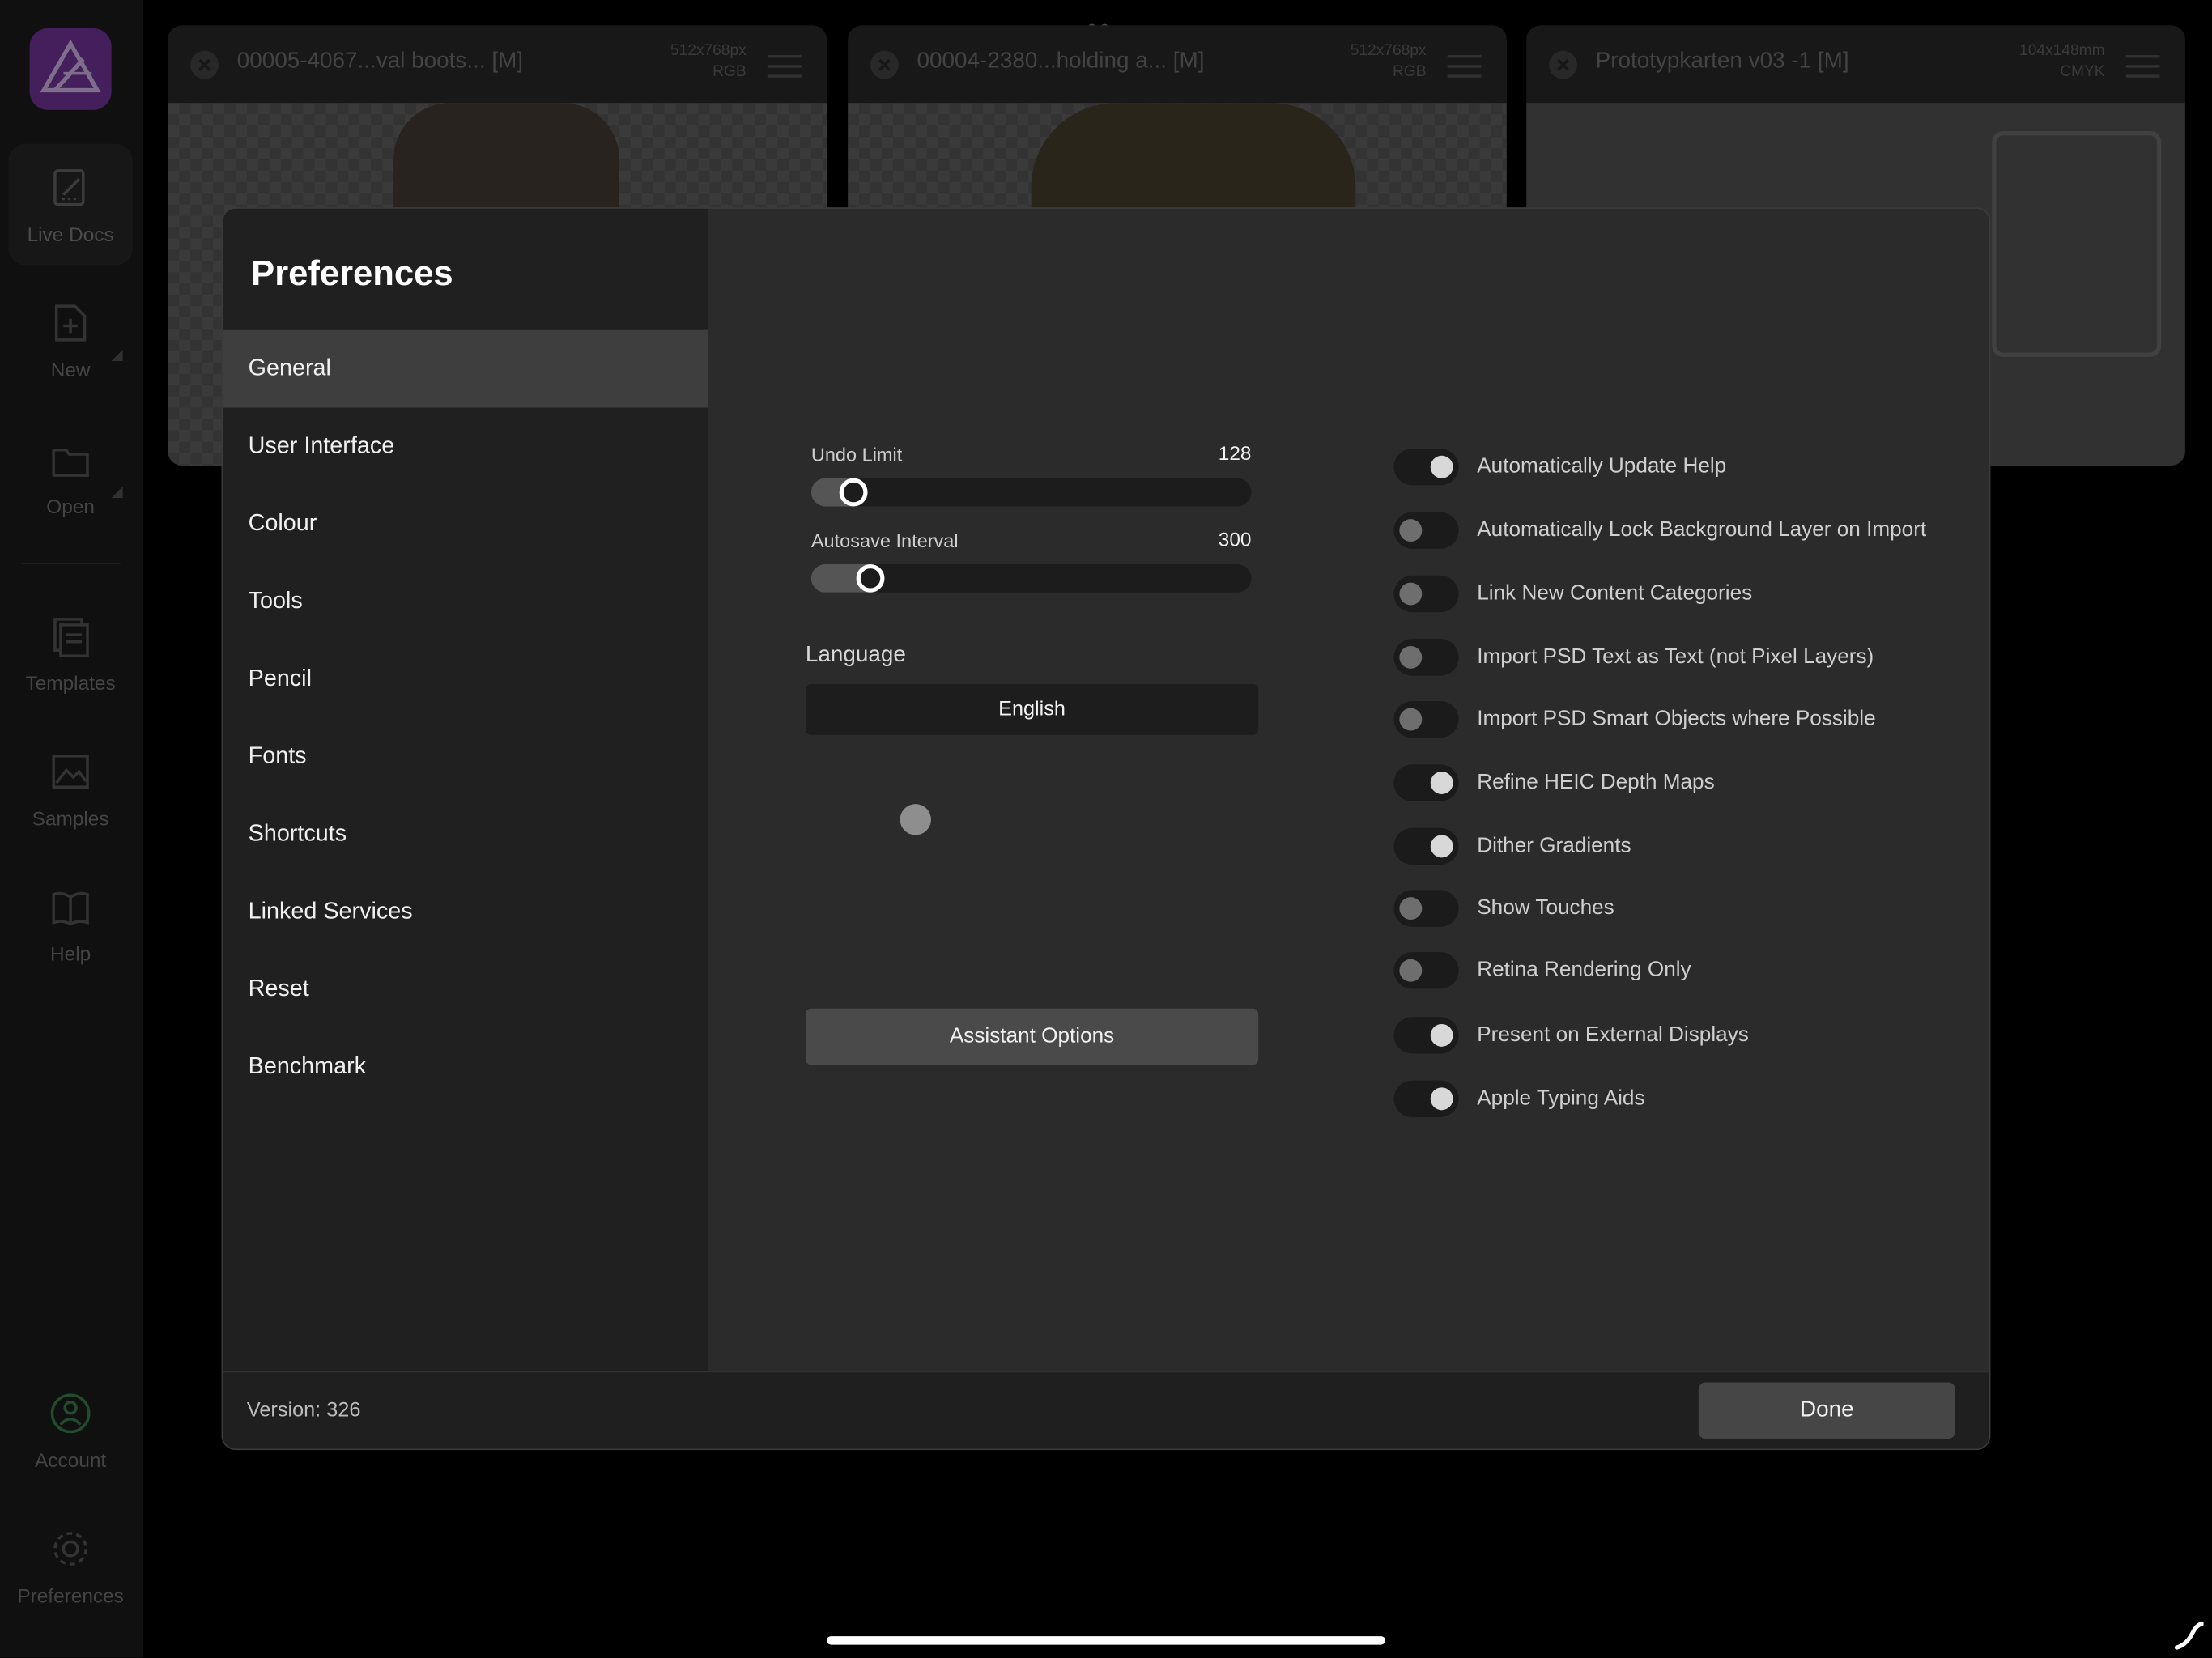  I want to click on category-benchmark: Benchmark, so click(466, 1067).